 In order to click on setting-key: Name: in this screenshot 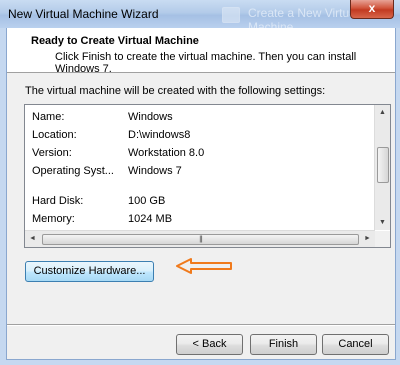, I will do `click(48, 117)`.